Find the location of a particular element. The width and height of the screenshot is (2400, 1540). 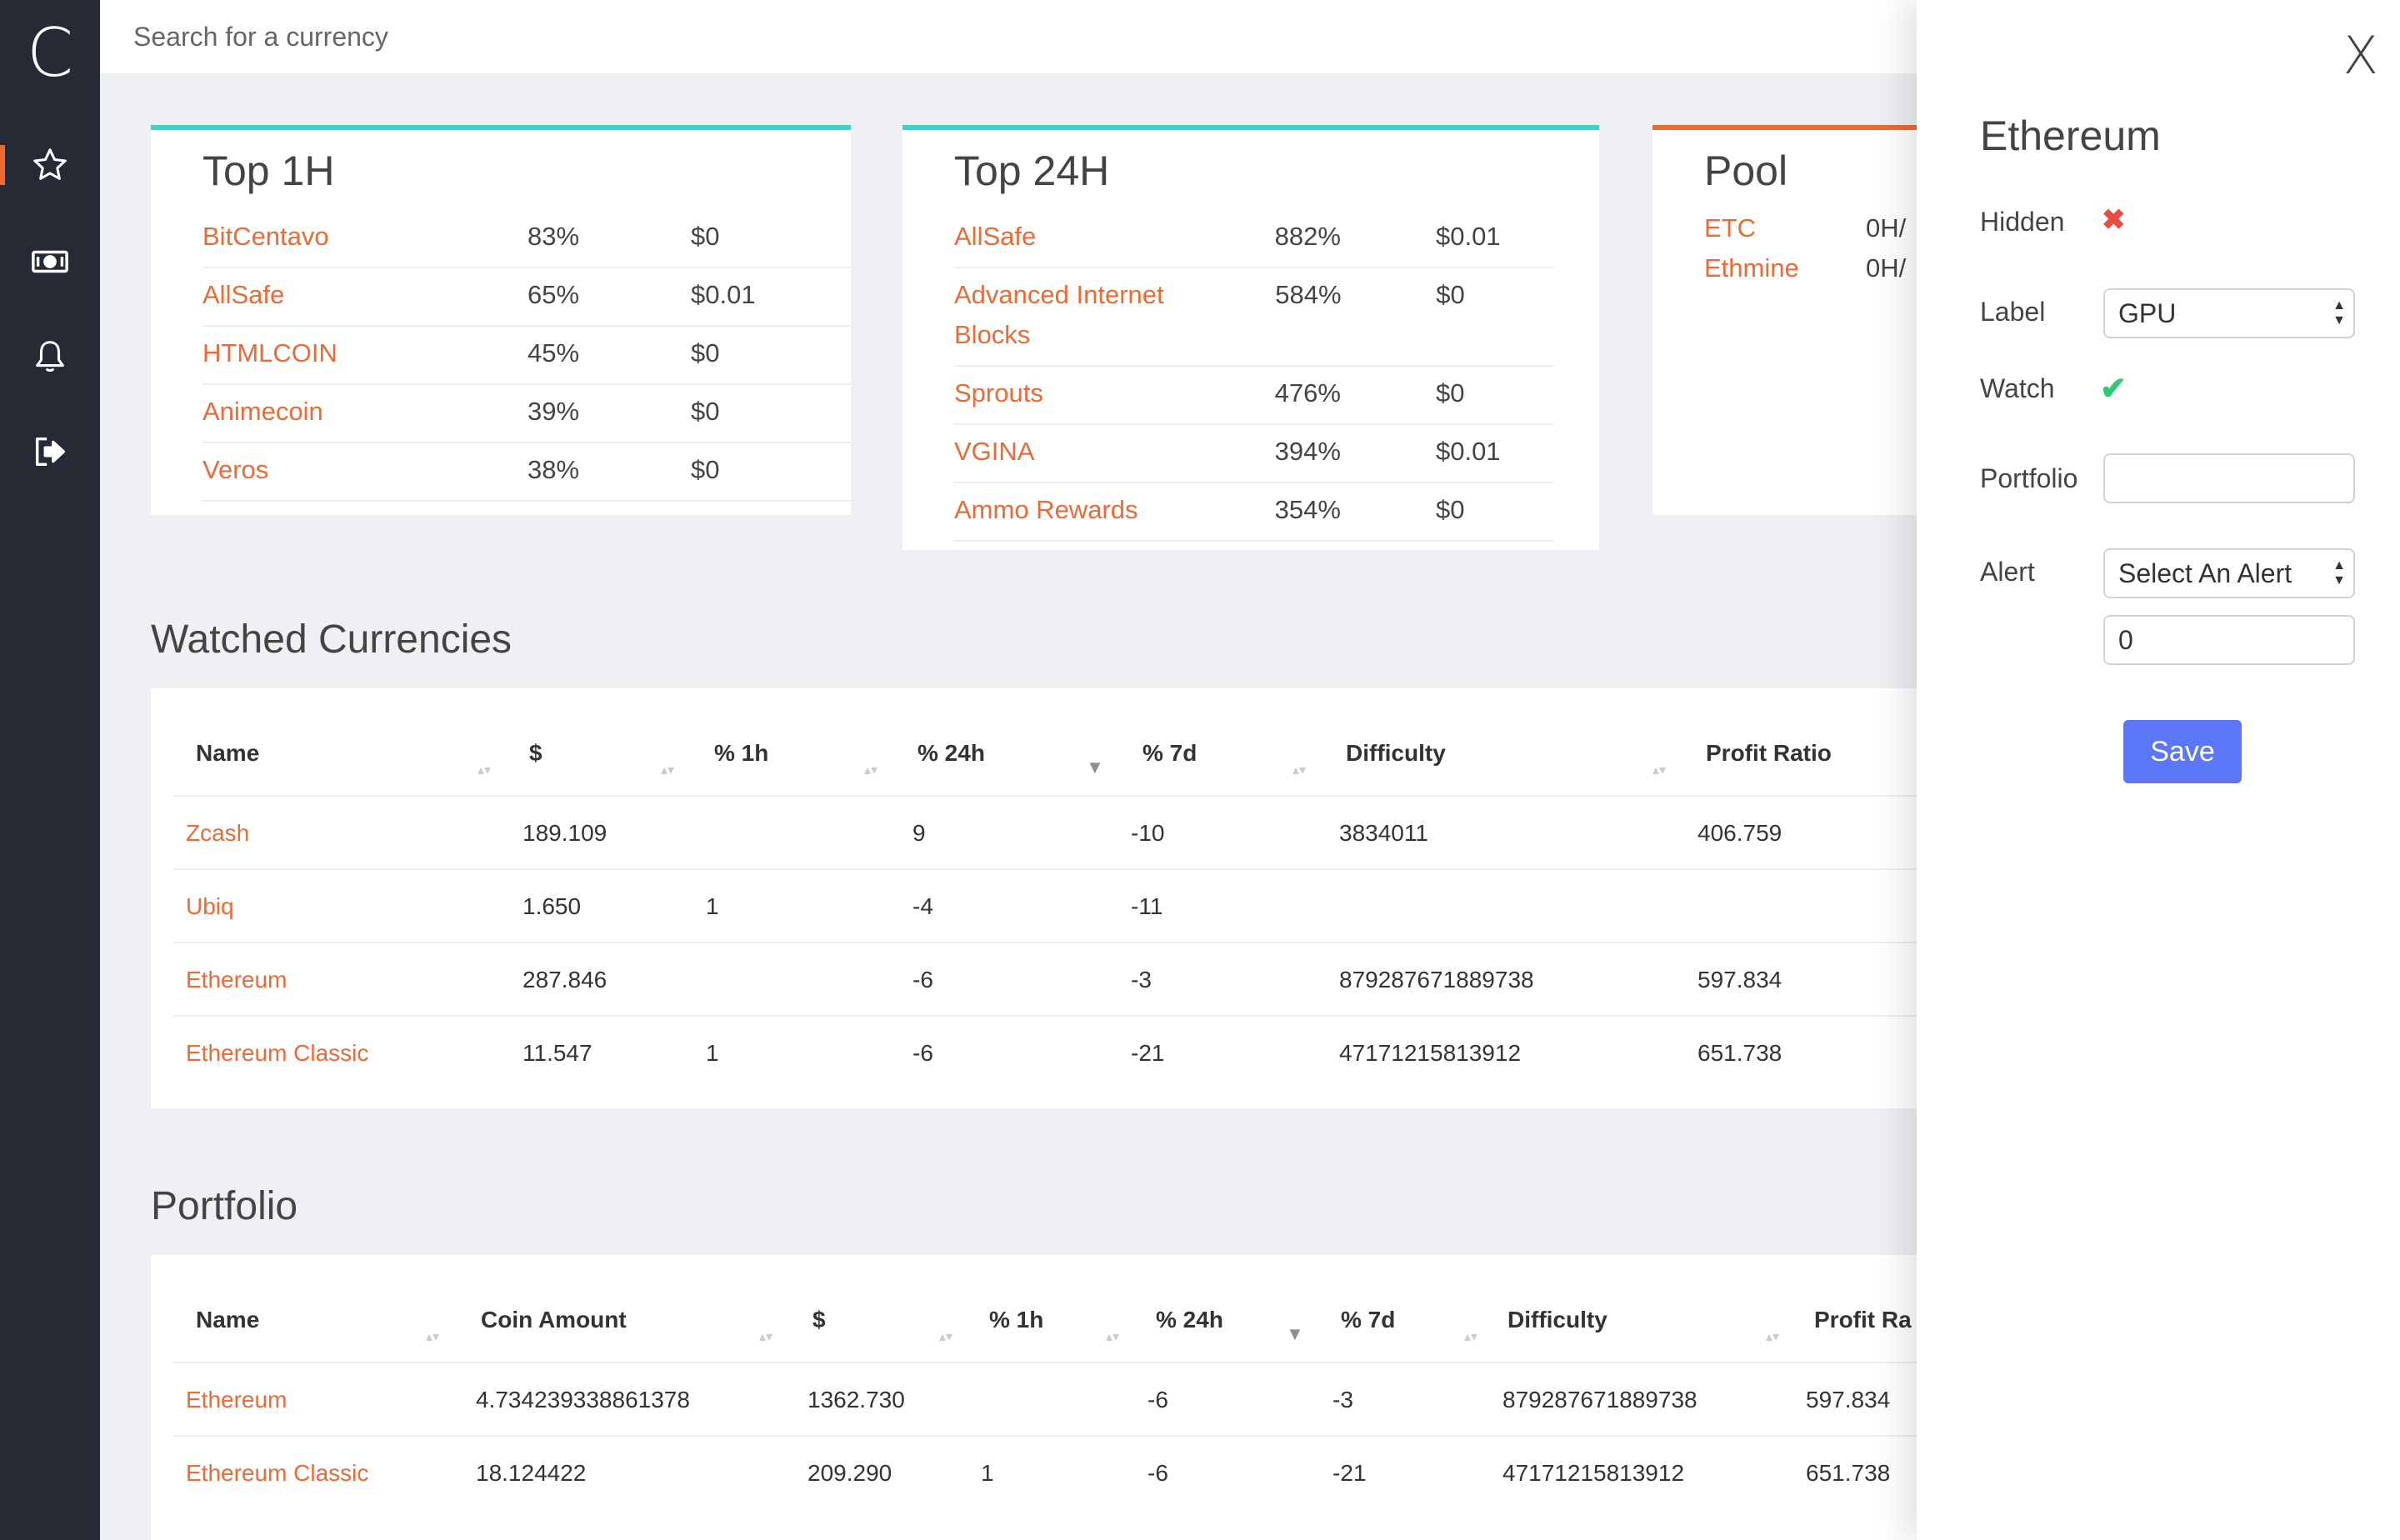

currency-link: Sprouts is located at coordinates (1114, 393).